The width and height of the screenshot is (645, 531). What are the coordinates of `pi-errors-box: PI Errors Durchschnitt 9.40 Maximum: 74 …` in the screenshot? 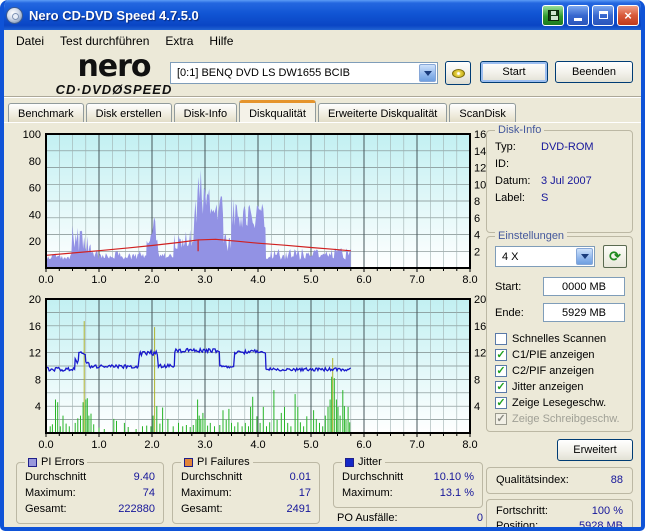 It's located at (90, 490).